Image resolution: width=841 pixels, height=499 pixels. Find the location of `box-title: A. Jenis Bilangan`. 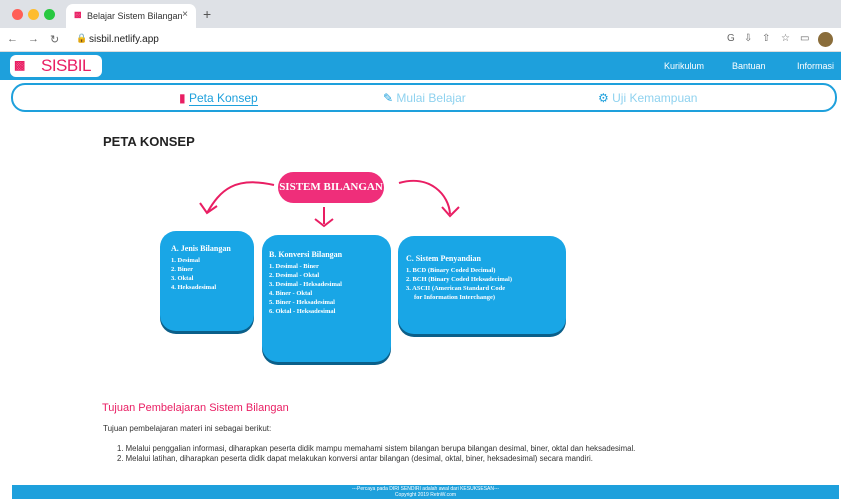

box-title: A. Jenis Bilangan is located at coordinates (201, 248).